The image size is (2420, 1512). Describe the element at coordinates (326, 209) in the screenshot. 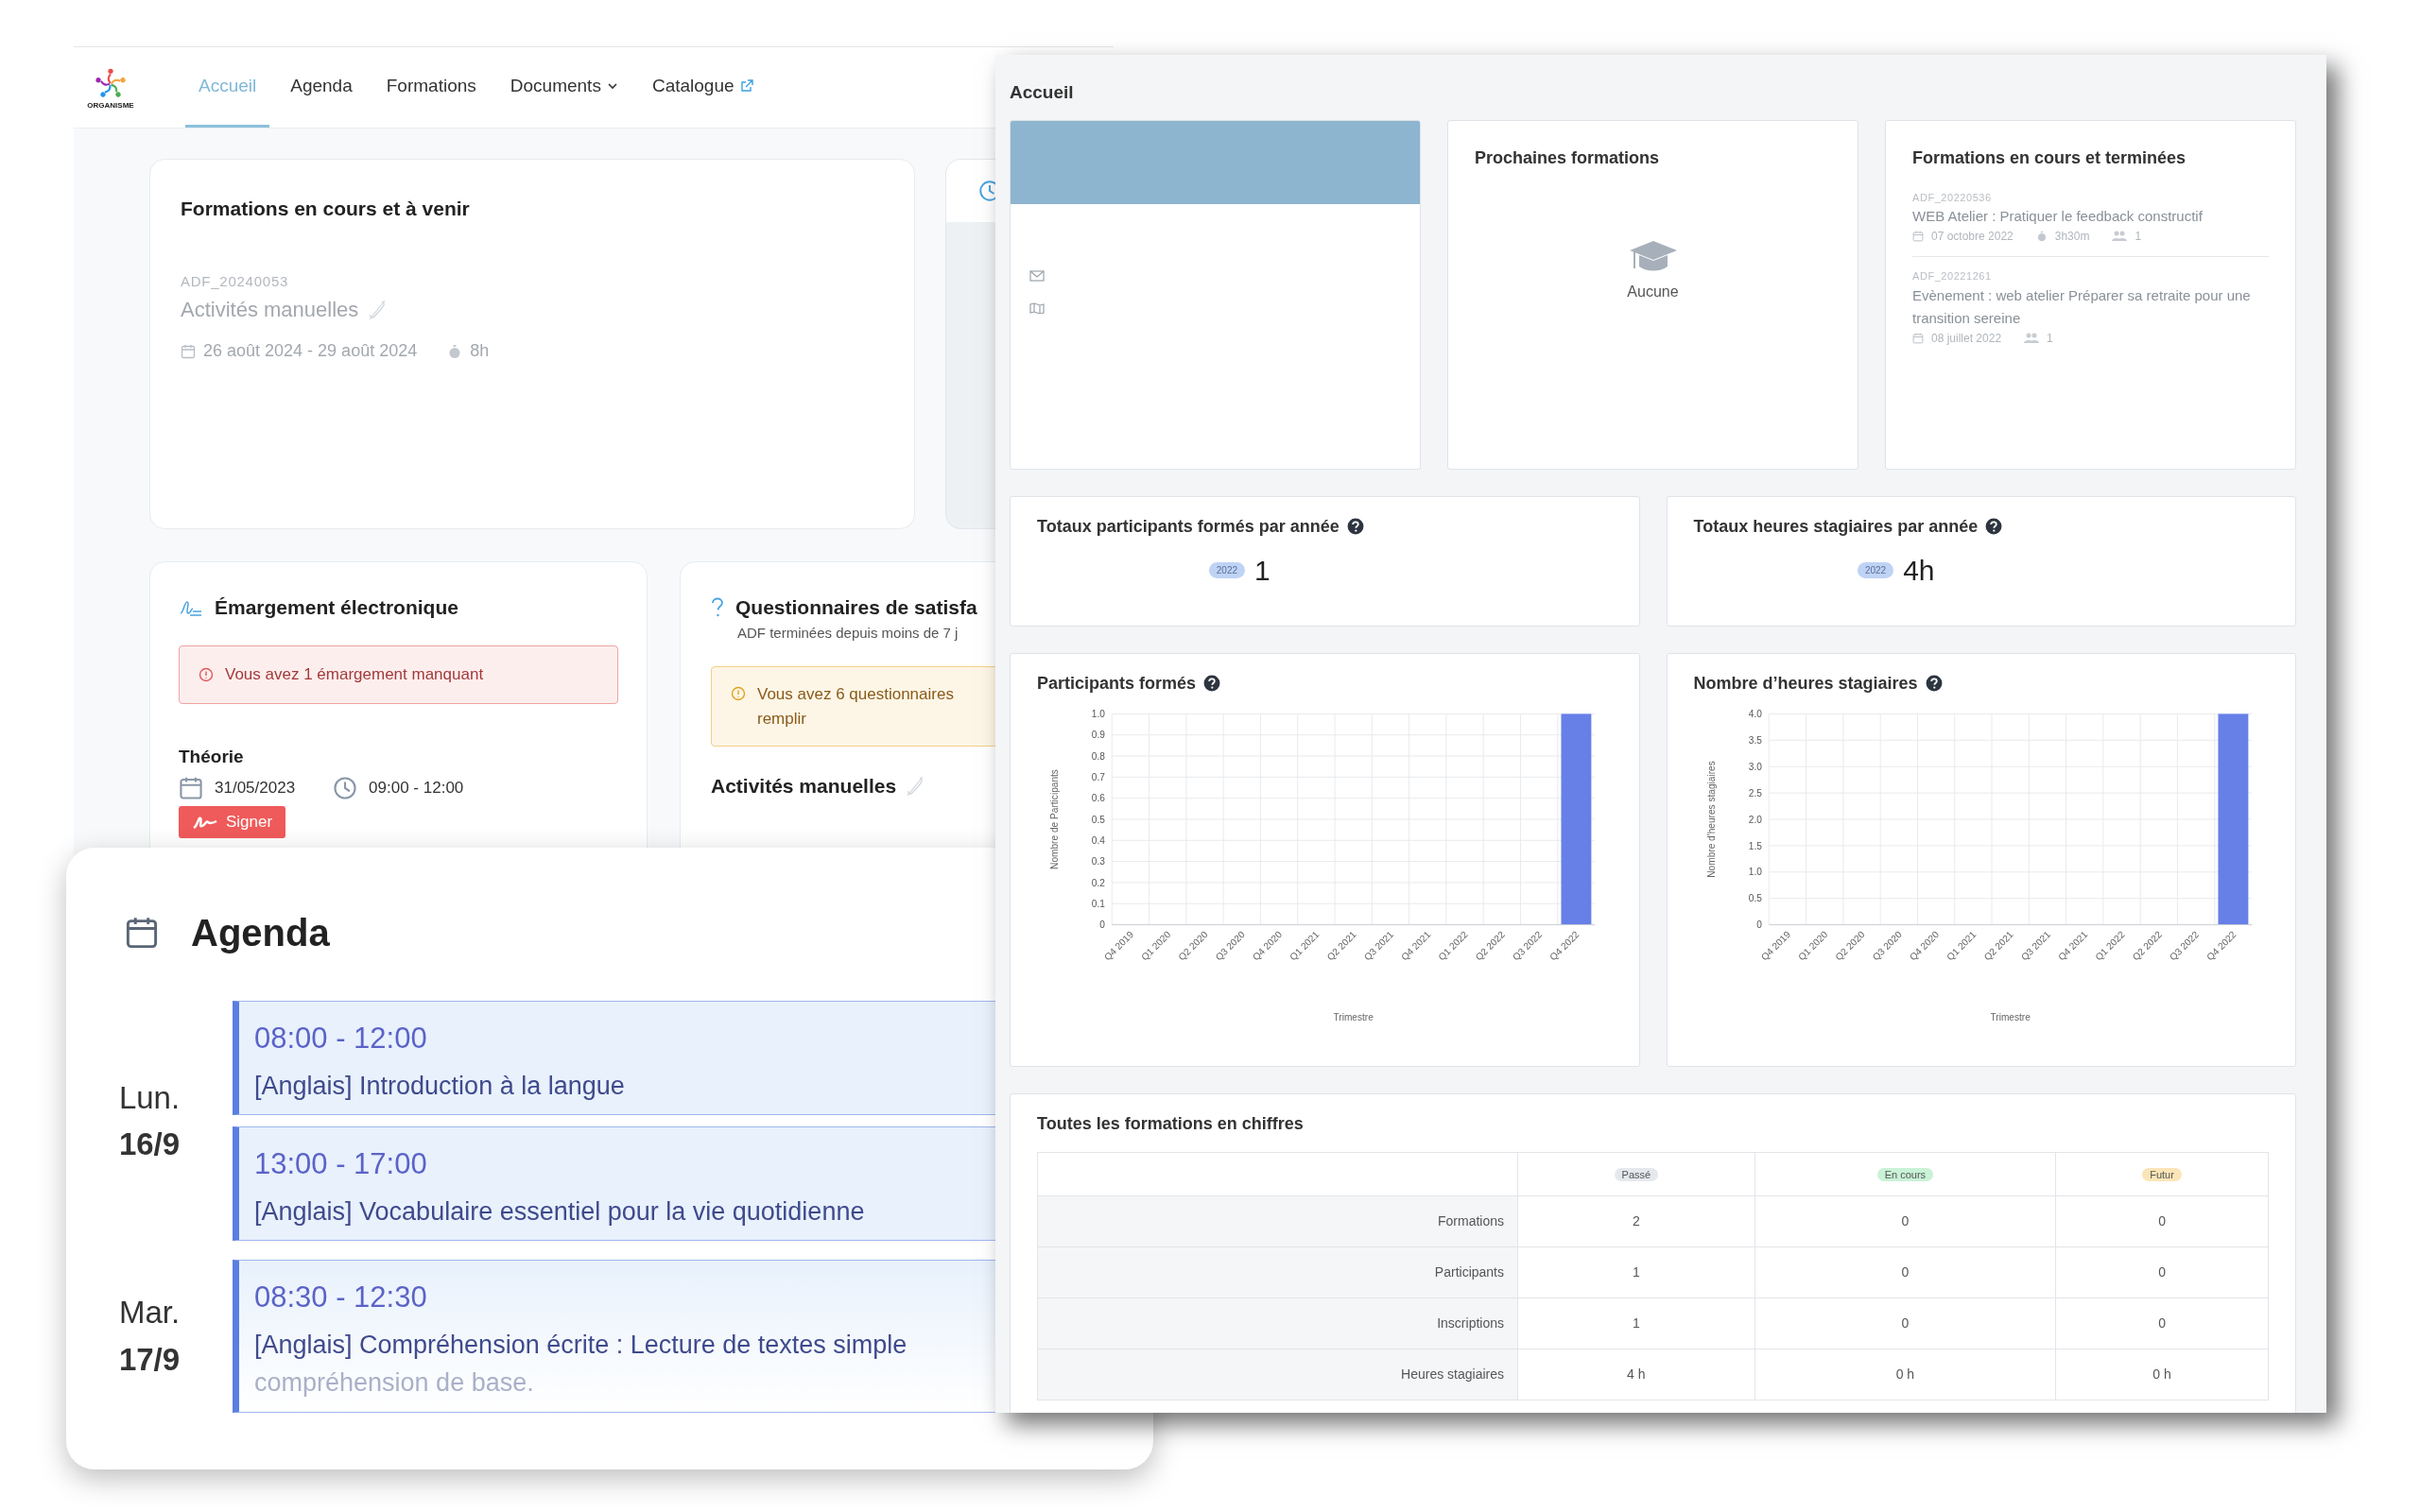

I see `card-title: Formations en cours et à venir` at that location.